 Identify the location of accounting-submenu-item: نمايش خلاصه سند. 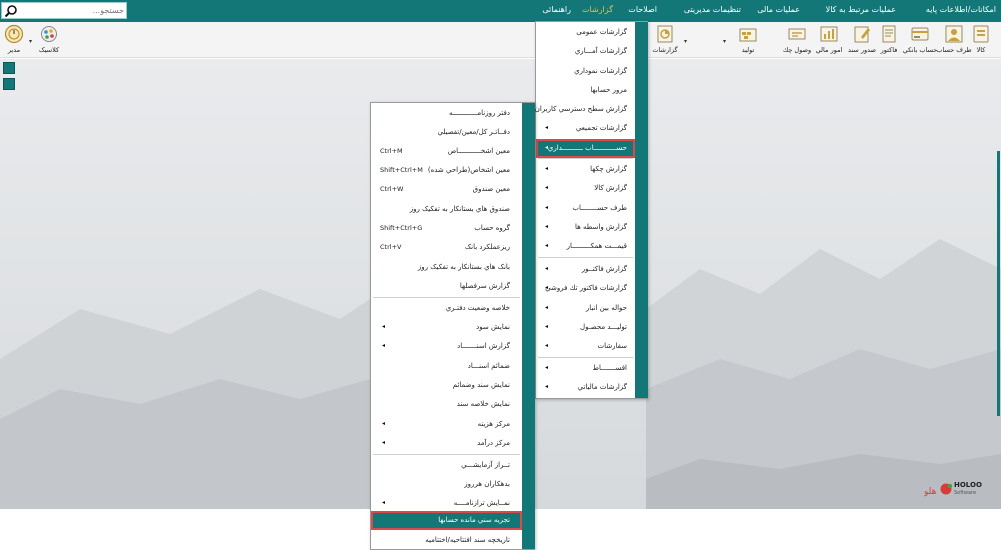
(446, 404).